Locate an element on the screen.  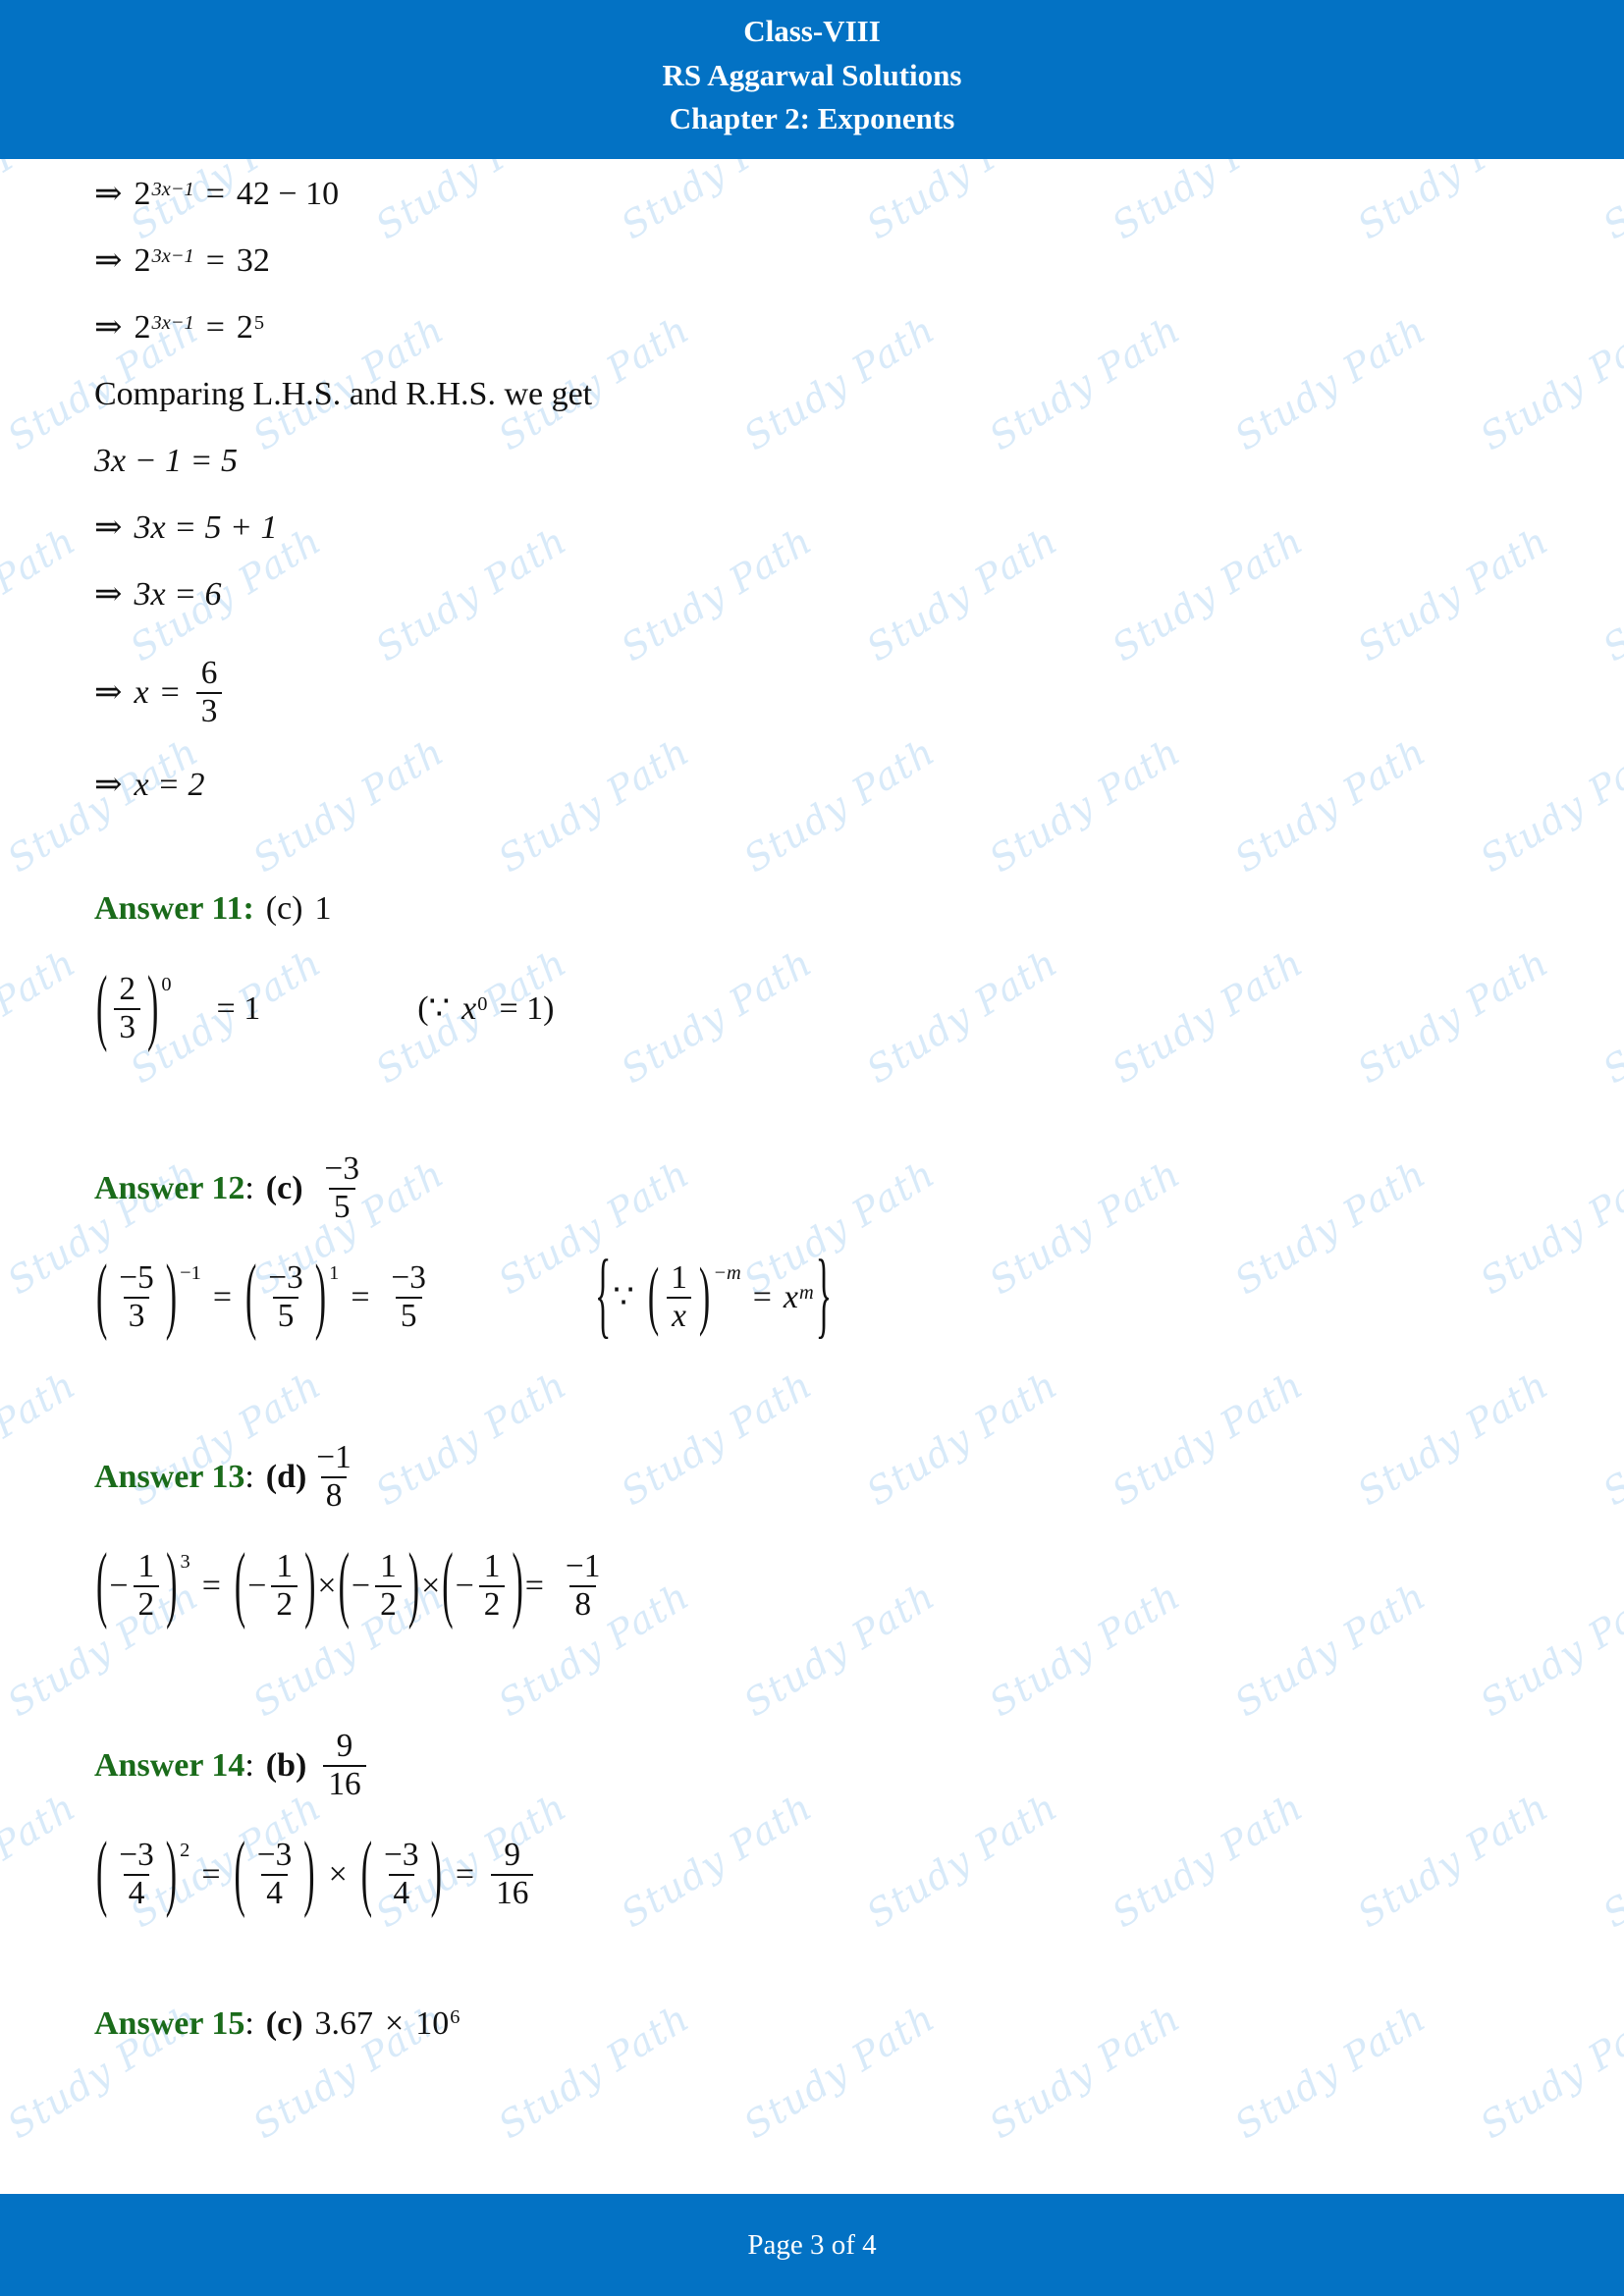
answer-13-num-1: 1 is located at coordinates (146, 1566).